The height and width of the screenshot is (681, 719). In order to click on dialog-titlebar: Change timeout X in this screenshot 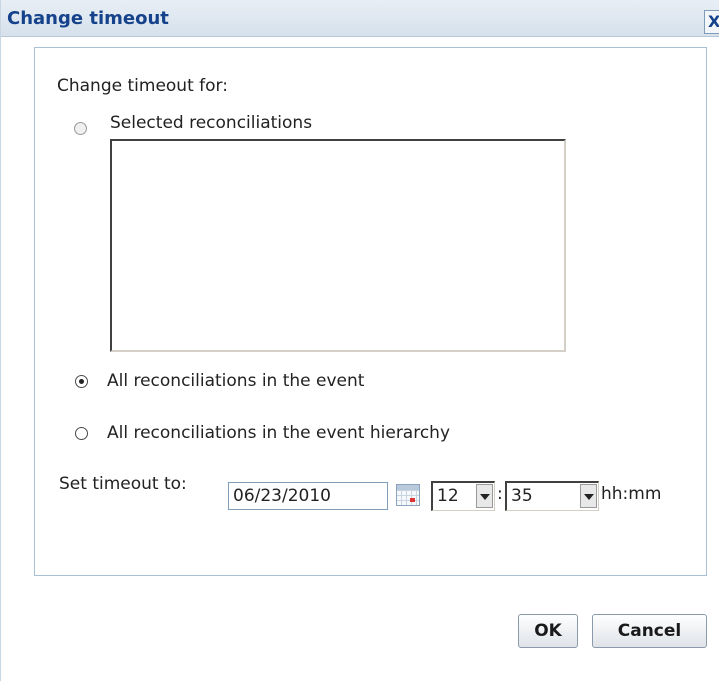, I will do `click(360, 18)`.